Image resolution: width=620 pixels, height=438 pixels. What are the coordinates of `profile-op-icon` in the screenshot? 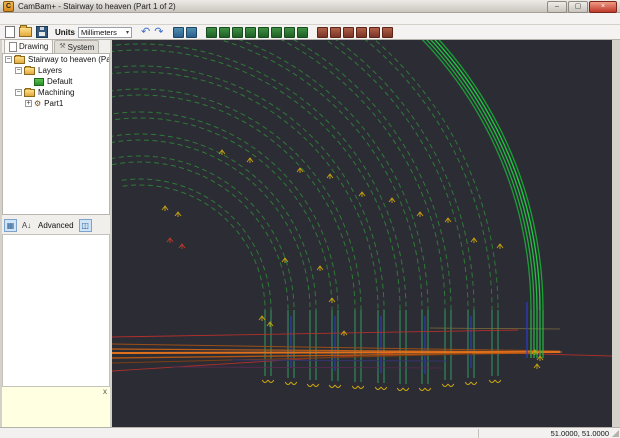 It's located at (212, 32).